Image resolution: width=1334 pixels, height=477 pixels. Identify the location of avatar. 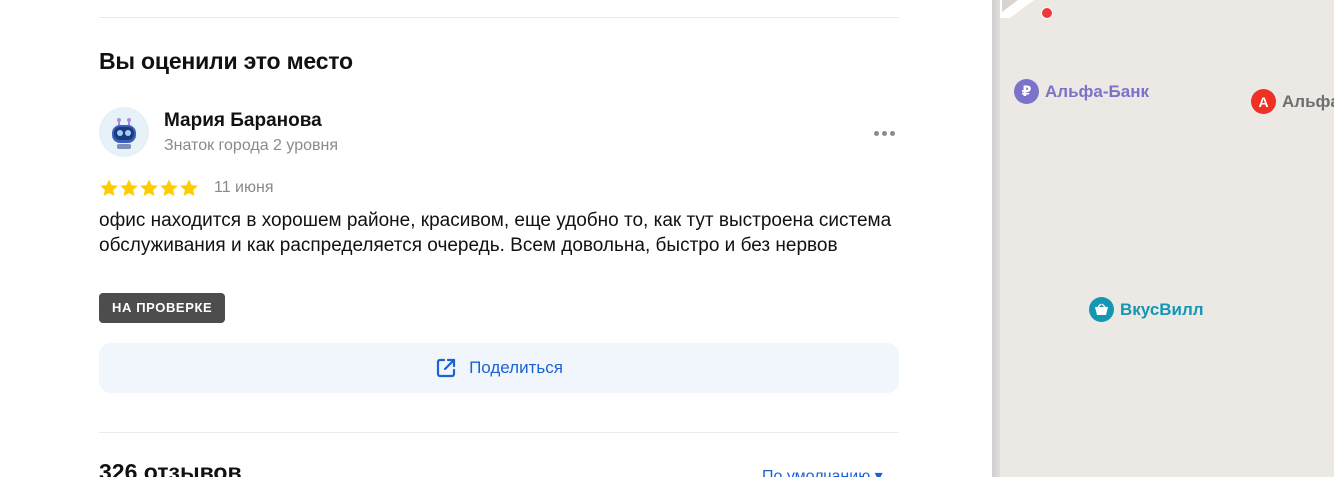
(124, 132).